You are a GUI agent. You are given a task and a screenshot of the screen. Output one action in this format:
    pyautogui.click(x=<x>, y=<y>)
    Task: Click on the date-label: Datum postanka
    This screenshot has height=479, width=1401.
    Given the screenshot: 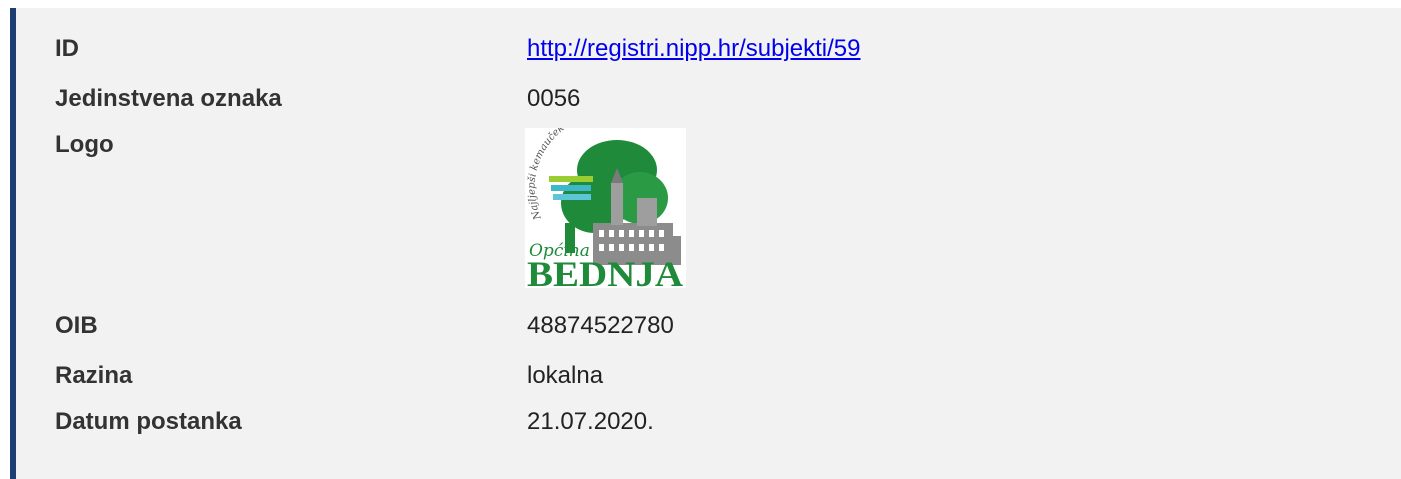 What is the action you would take?
    pyautogui.click(x=148, y=421)
    